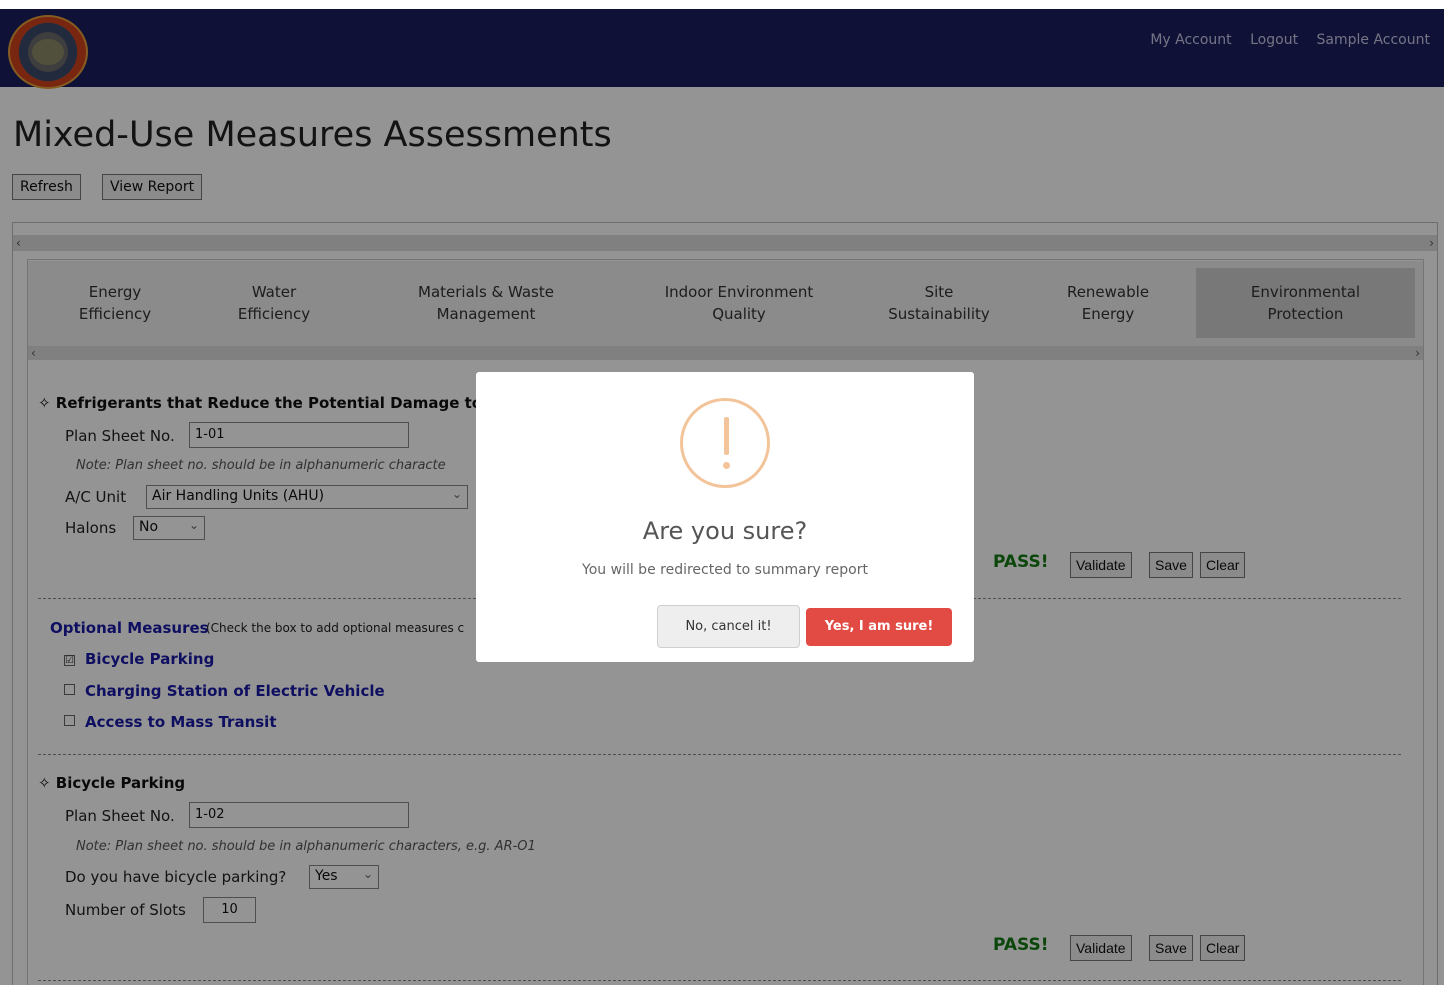 The width and height of the screenshot is (1444, 985). What do you see at coordinates (879, 627) in the screenshot?
I see `confirm-button: Yes, I am sure!` at bounding box center [879, 627].